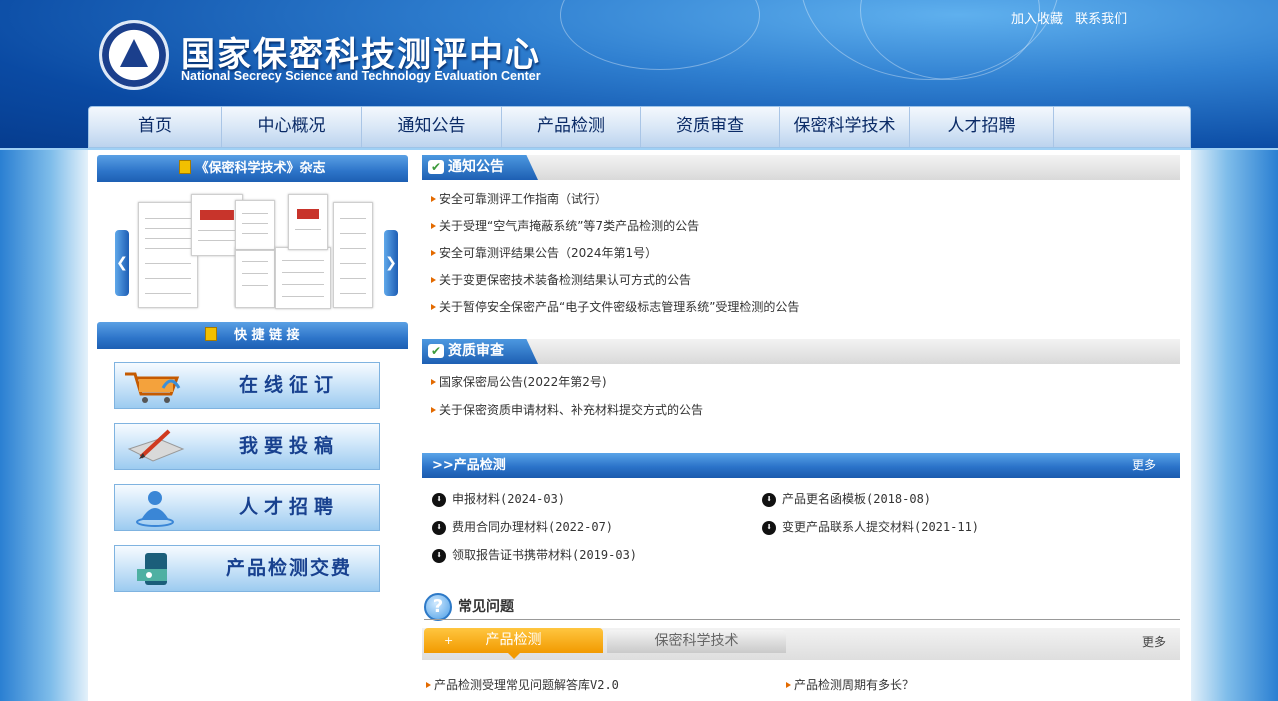  Describe the element at coordinates (288, 385) in the screenshot. I see `online-subscribe-label: 在线征订` at that location.